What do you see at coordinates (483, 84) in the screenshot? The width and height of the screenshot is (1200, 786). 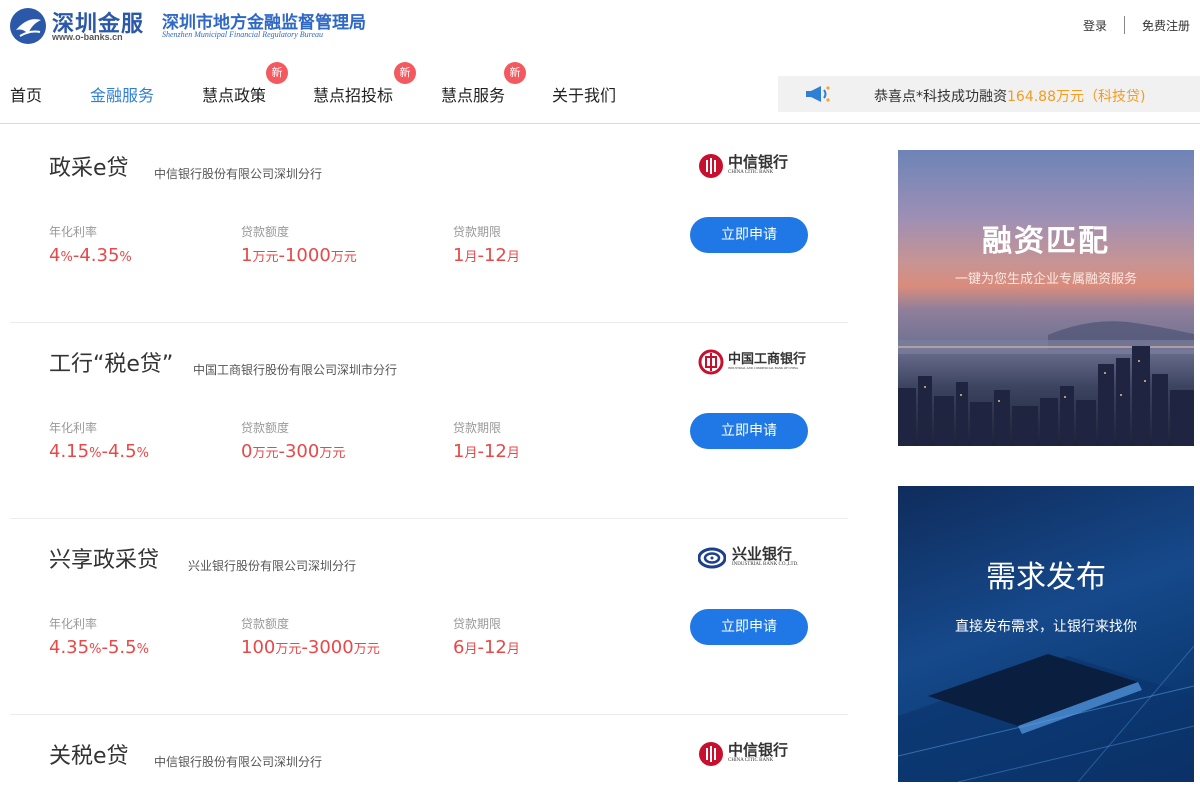 I see `nav-item-services: 慧点服务 新` at bounding box center [483, 84].